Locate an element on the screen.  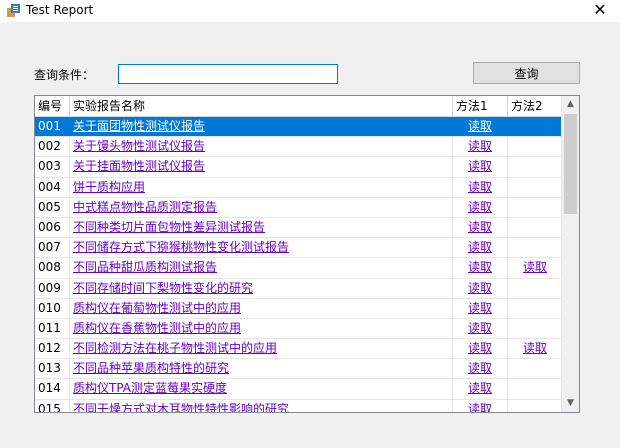
table-row: 005 中式糕点物性品质测定报告 读取 is located at coordinates (299, 207).